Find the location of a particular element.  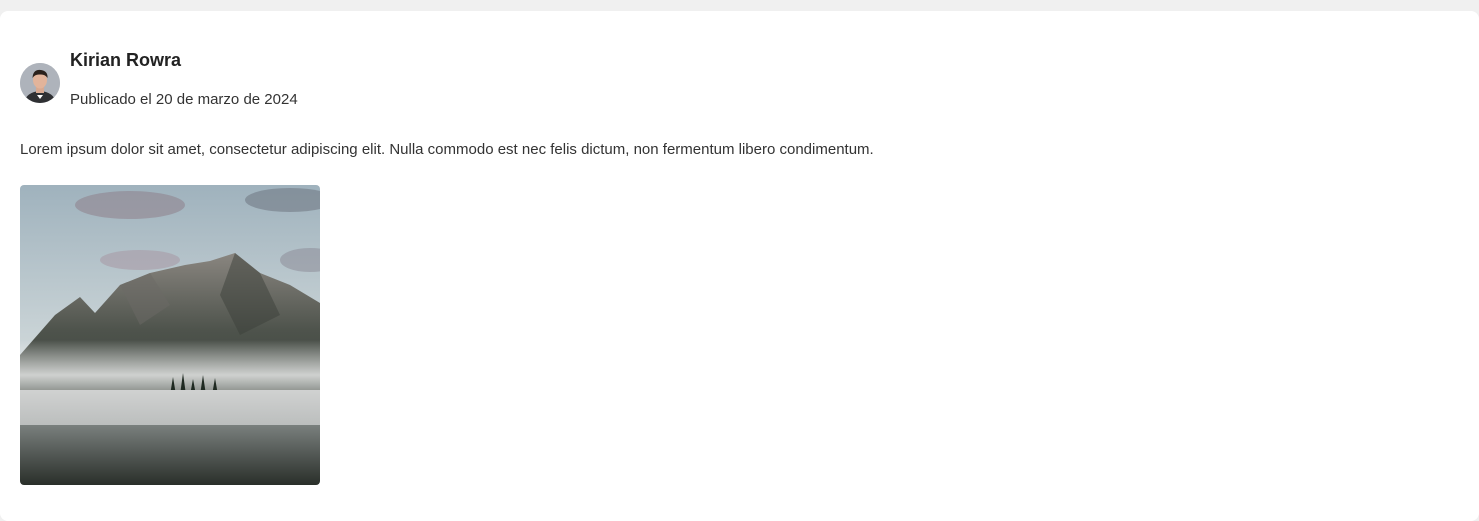

mountain-image is located at coordinates (170, 335).